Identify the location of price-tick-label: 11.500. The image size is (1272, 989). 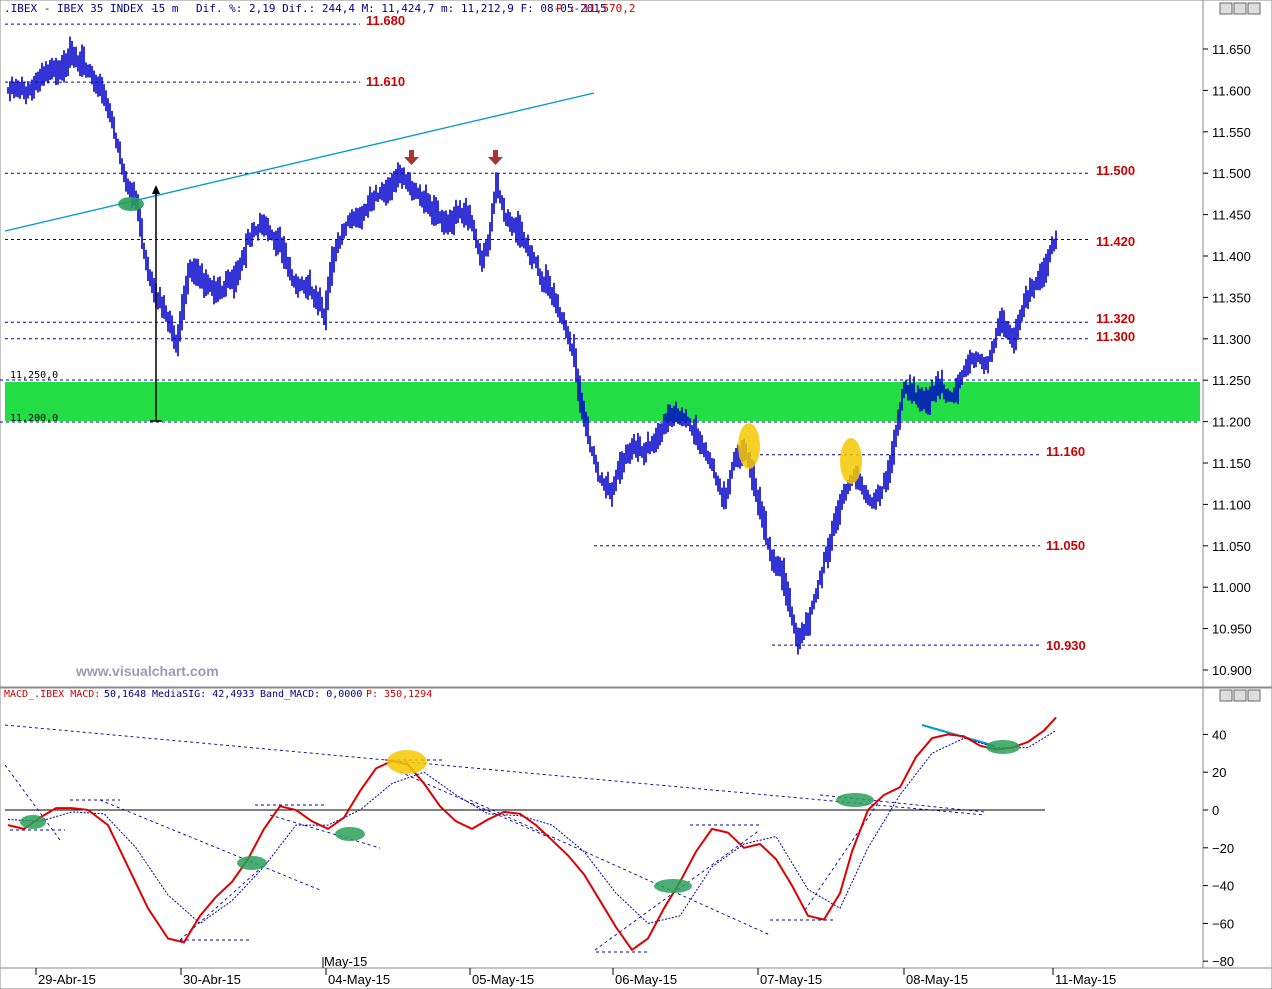
(1231, 173).